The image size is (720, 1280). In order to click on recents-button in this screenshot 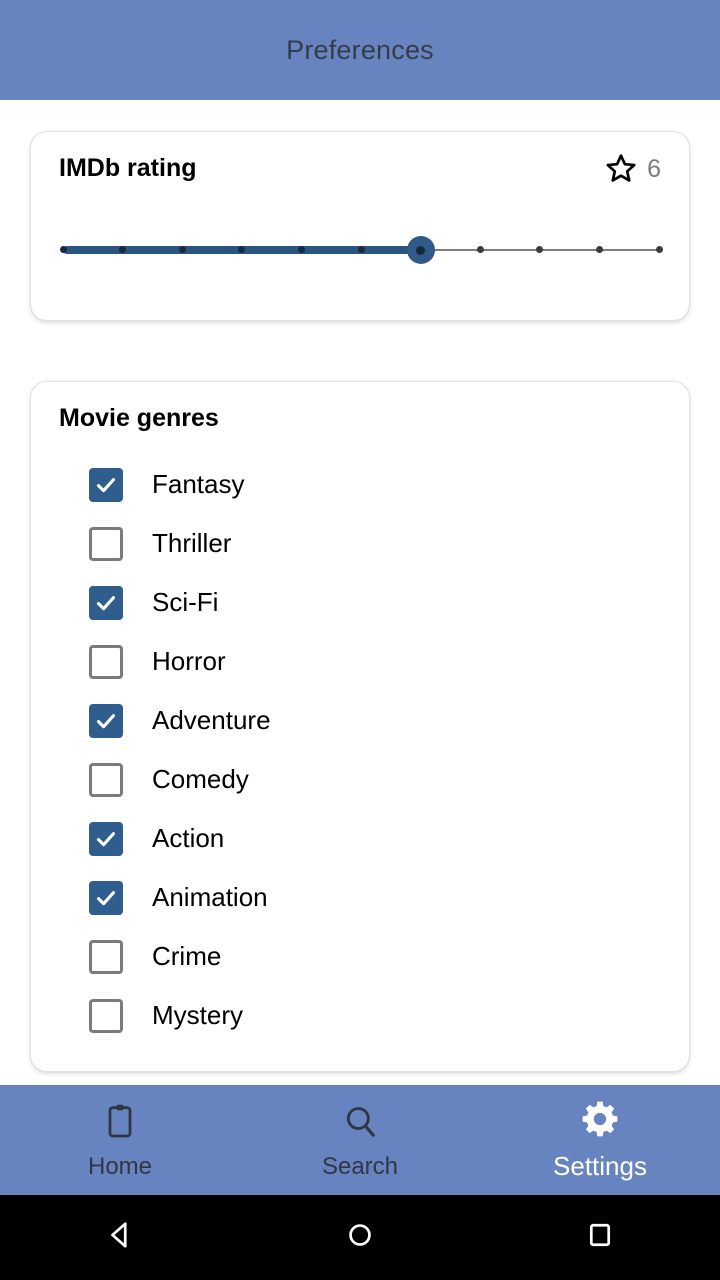, I will do `click(600, 1237)`.